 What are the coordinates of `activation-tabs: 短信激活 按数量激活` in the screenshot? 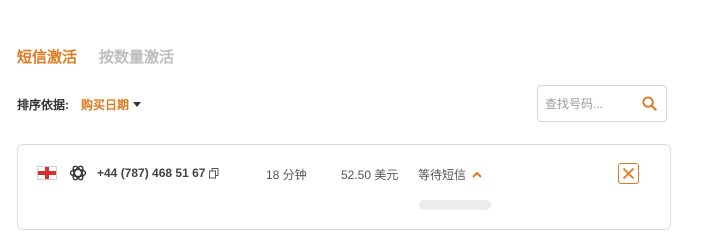 It's located at (95, 56).